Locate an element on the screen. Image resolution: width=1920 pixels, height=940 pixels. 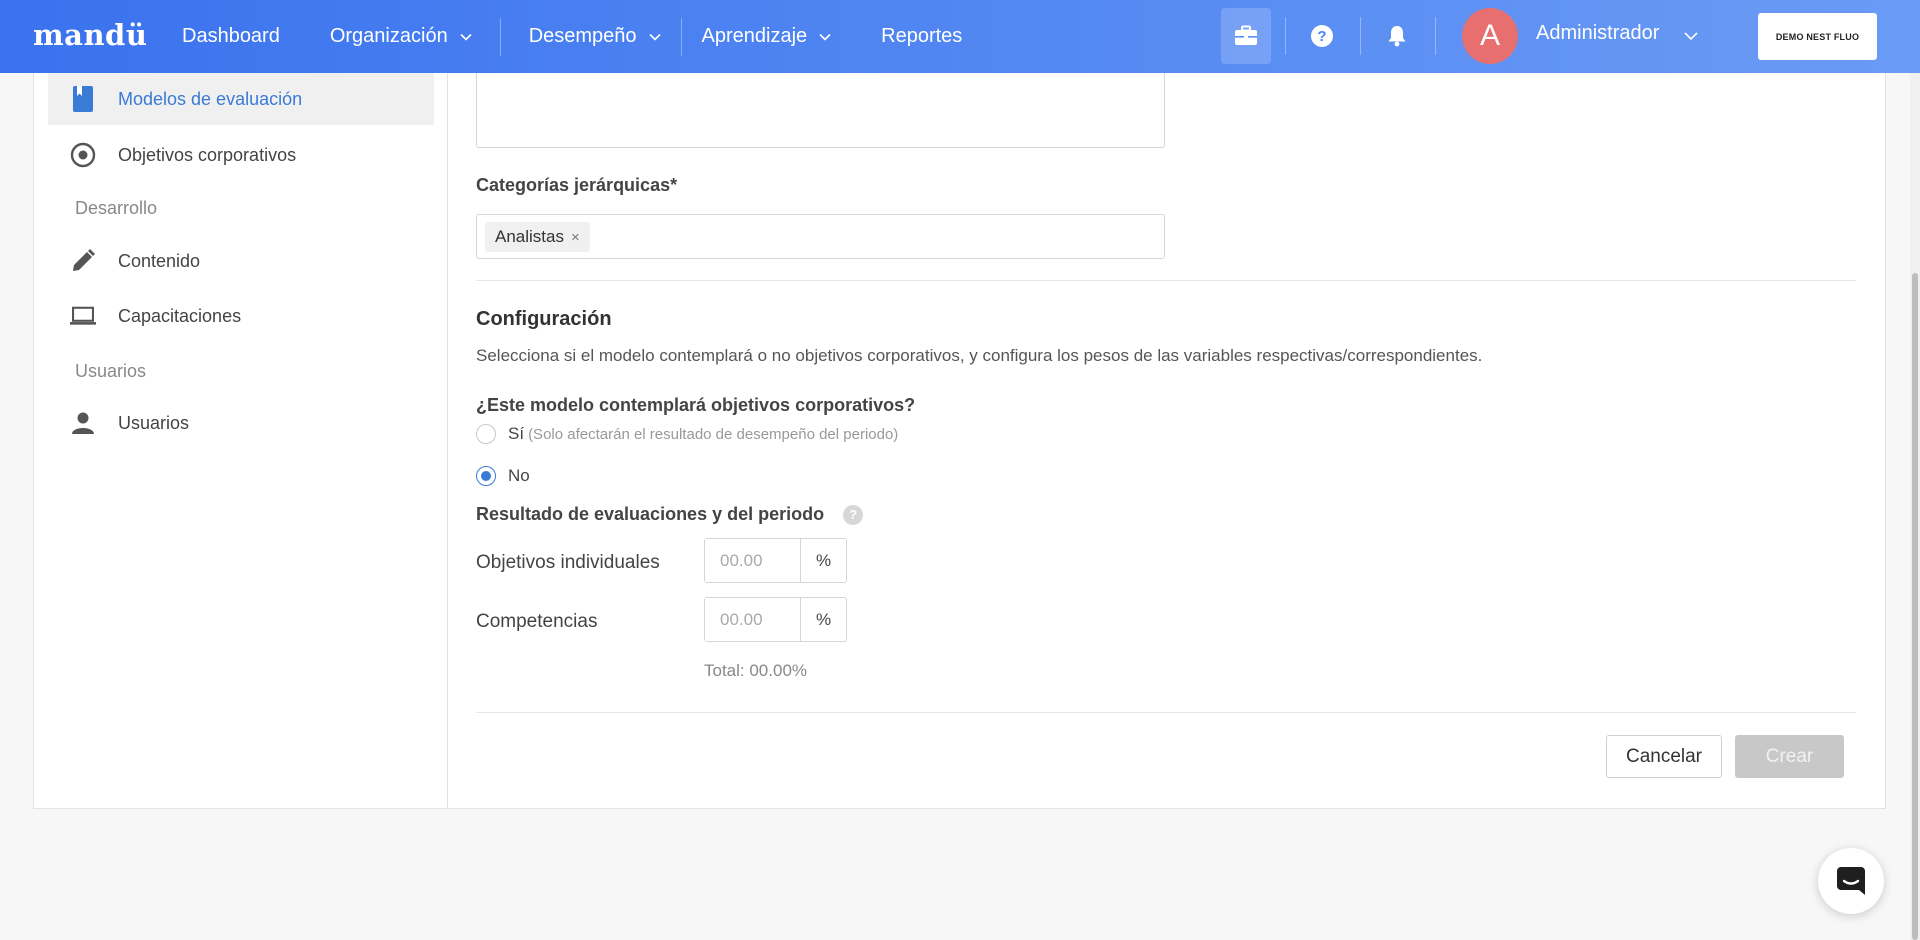
sidebar-item-capacitaciones: Capacitaciones is located at coordinates (241, 316).